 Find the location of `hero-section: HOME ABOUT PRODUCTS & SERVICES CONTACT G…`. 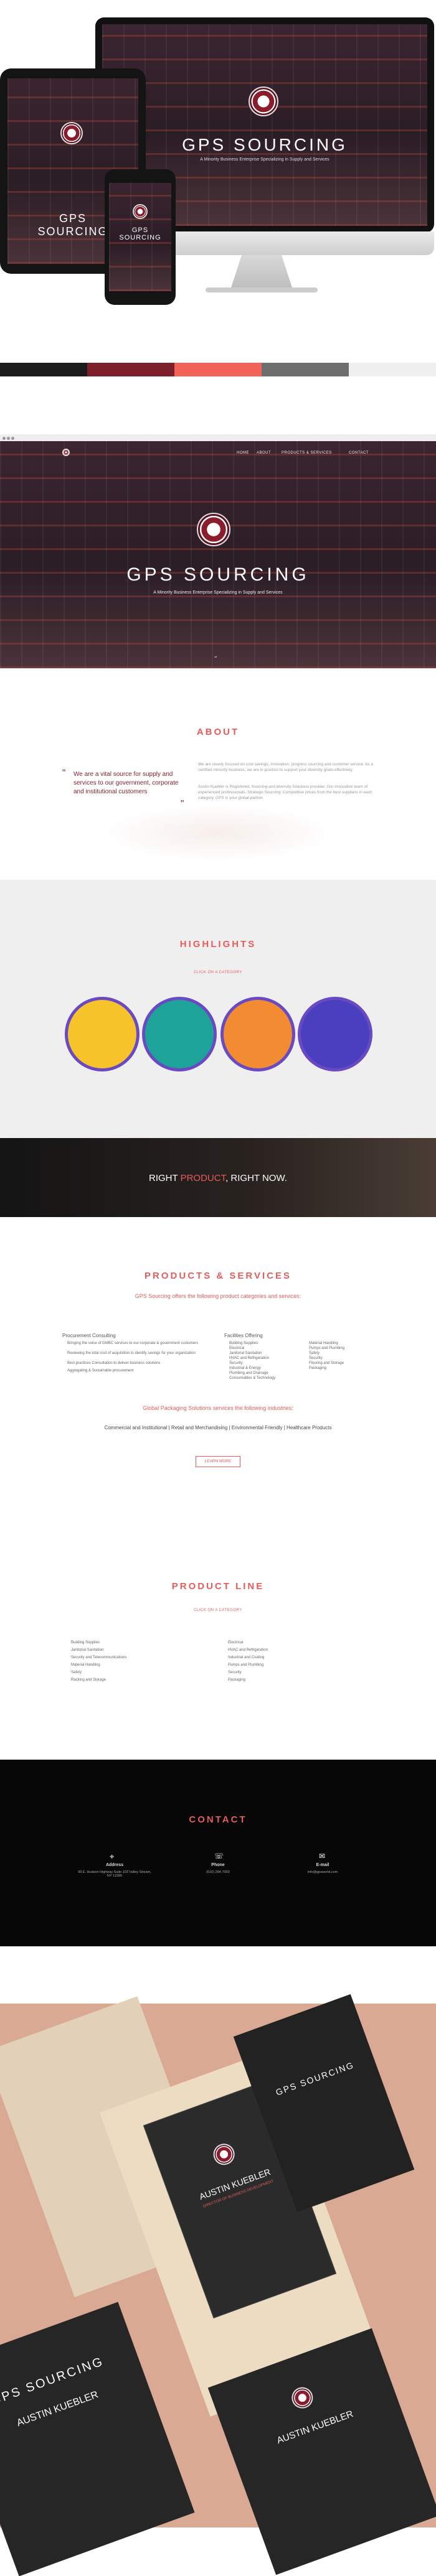

hero-section: HOME ABOUT PRODUCTS & SERVICES CONTACT G… is located at coordinates (218, 554).